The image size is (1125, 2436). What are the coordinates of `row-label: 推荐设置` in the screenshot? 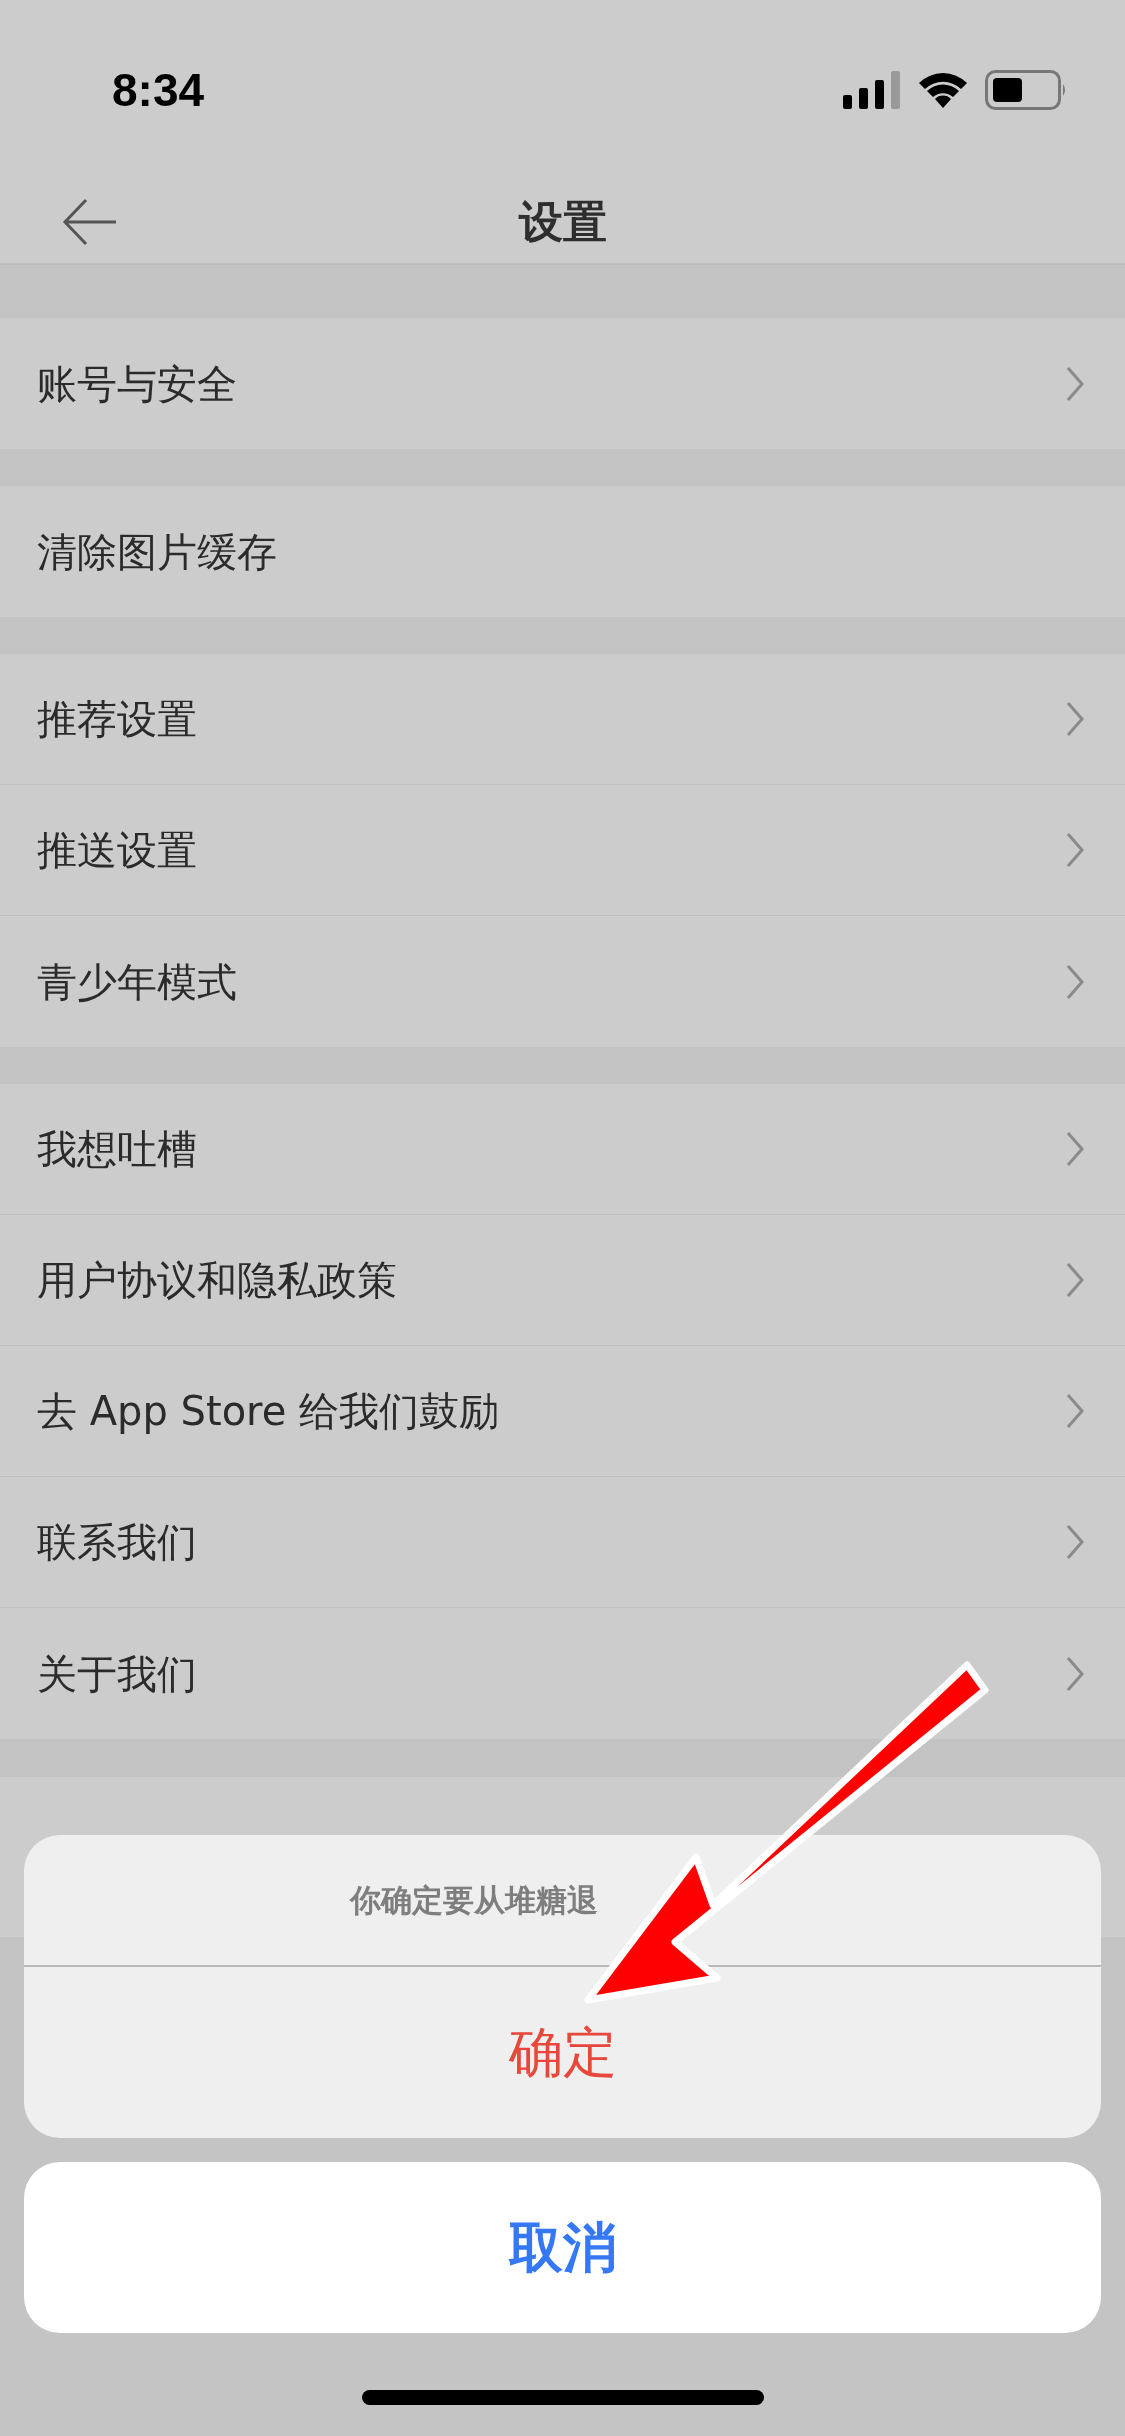 It's located at (117, 719).